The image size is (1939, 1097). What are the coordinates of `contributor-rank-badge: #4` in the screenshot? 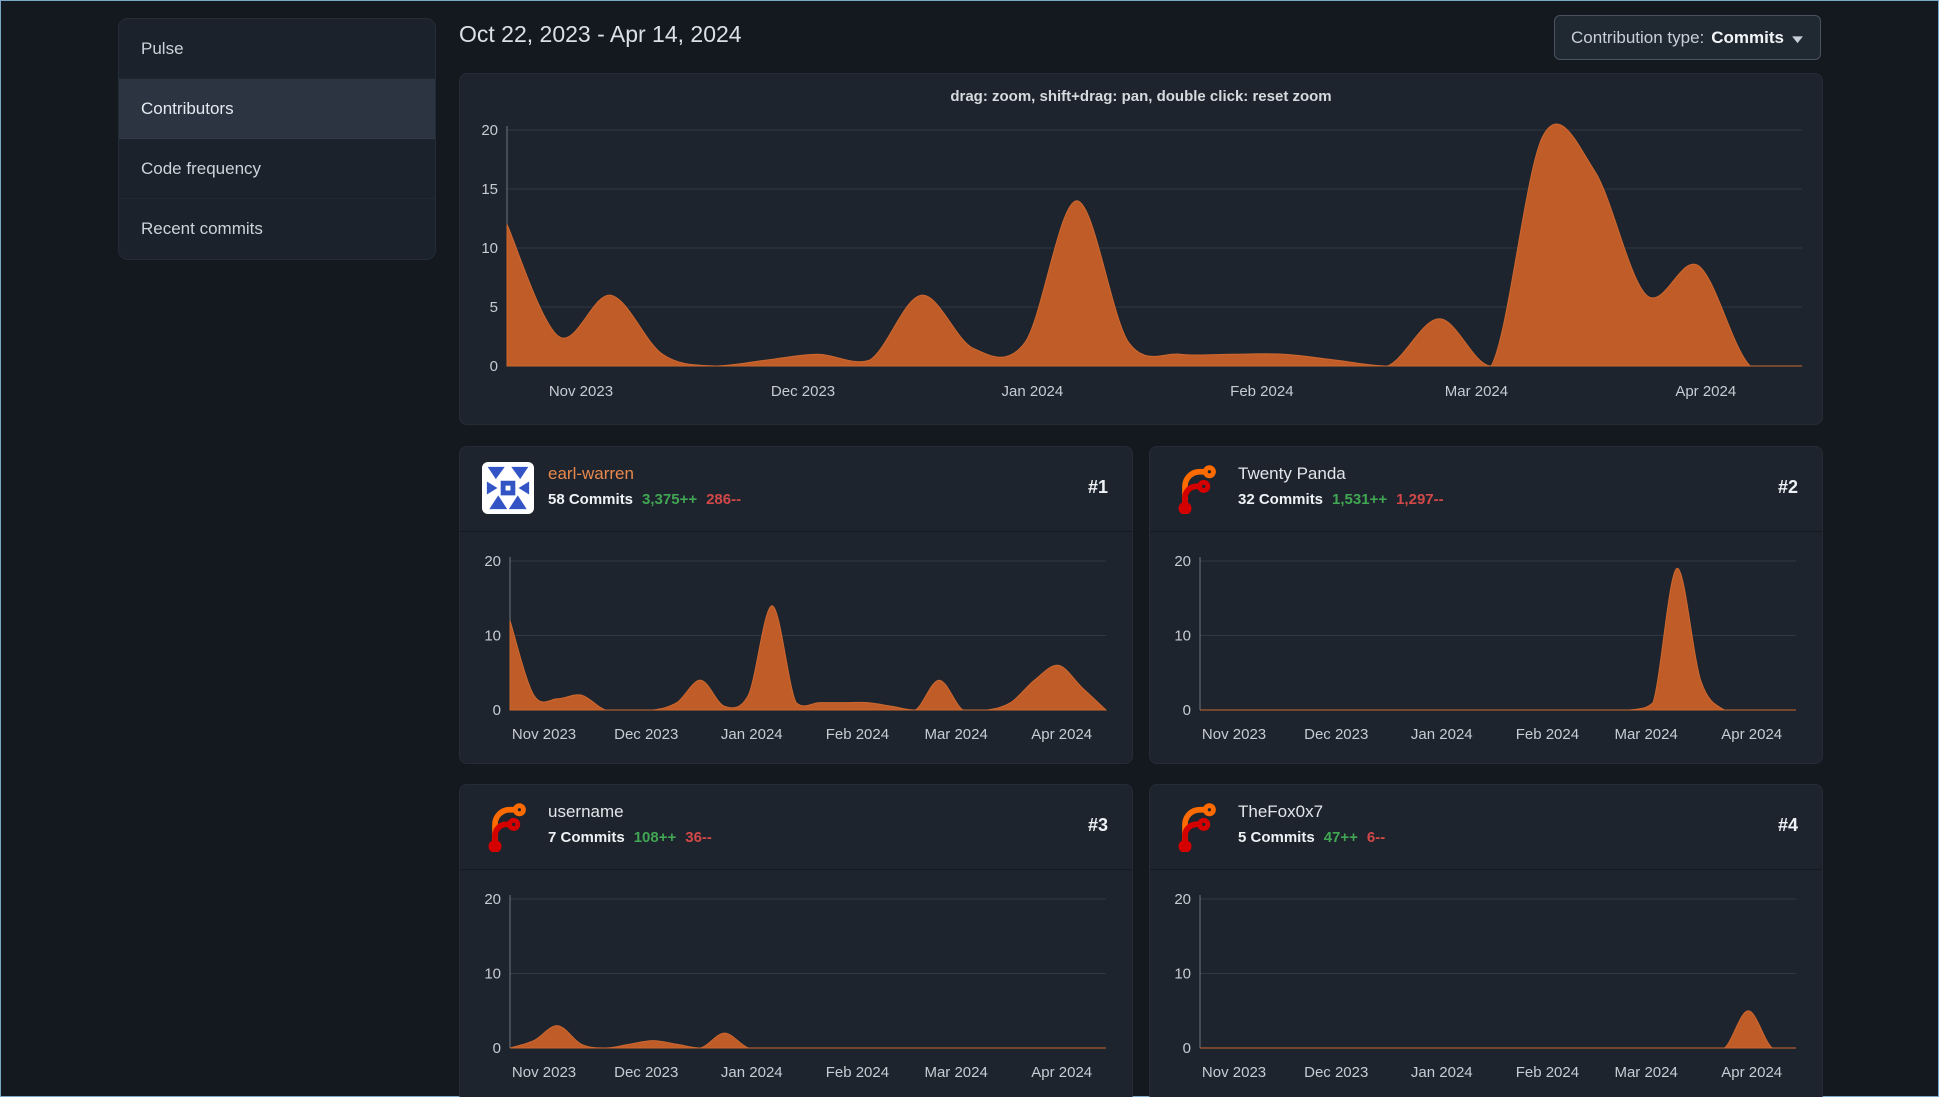 It's located at (1787, 825).